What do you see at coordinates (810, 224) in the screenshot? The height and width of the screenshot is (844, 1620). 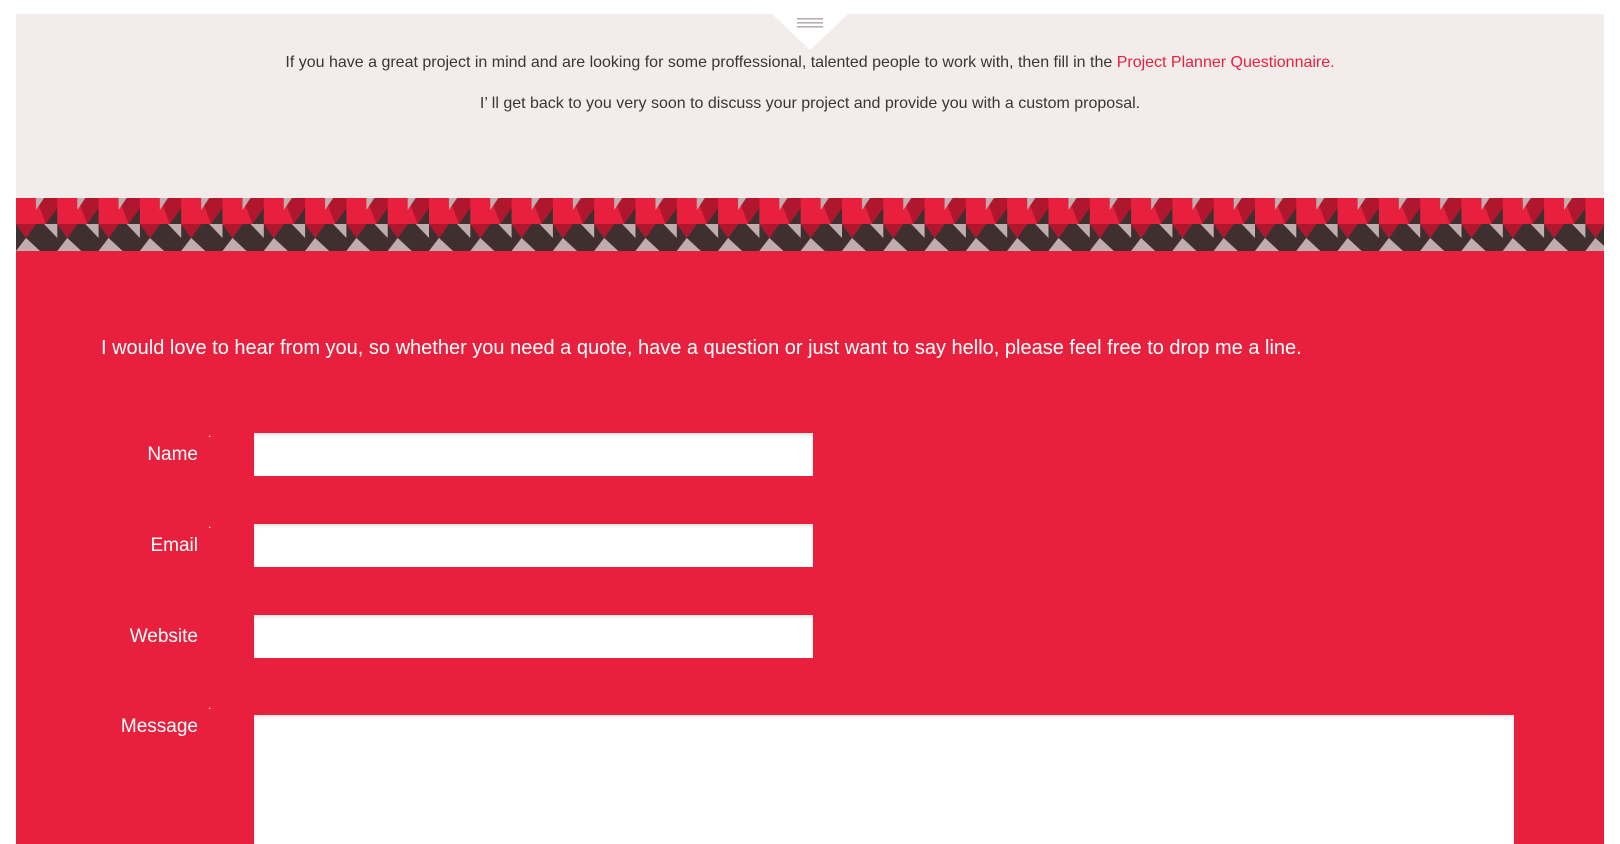 I see `decorative-pattern-band` at bounding box center [810, 224].